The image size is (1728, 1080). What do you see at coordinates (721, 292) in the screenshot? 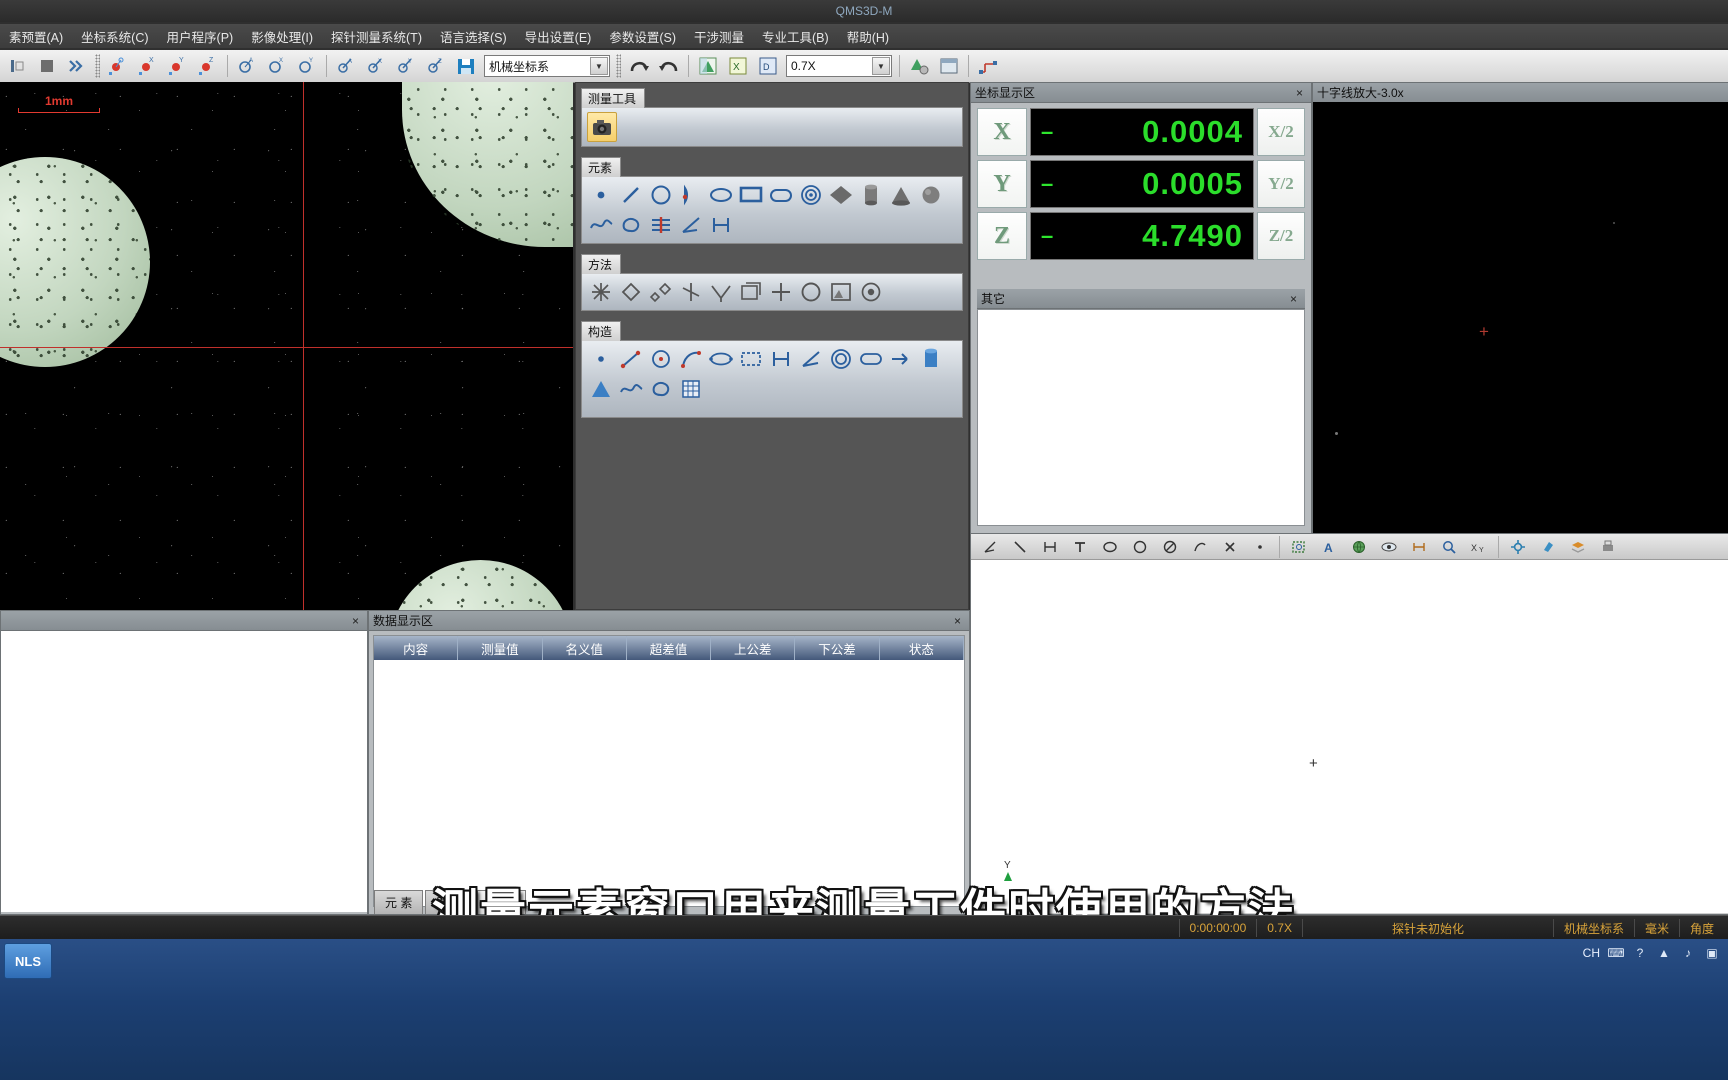
I see `sweep-icon` at bounding box center [721, 292].